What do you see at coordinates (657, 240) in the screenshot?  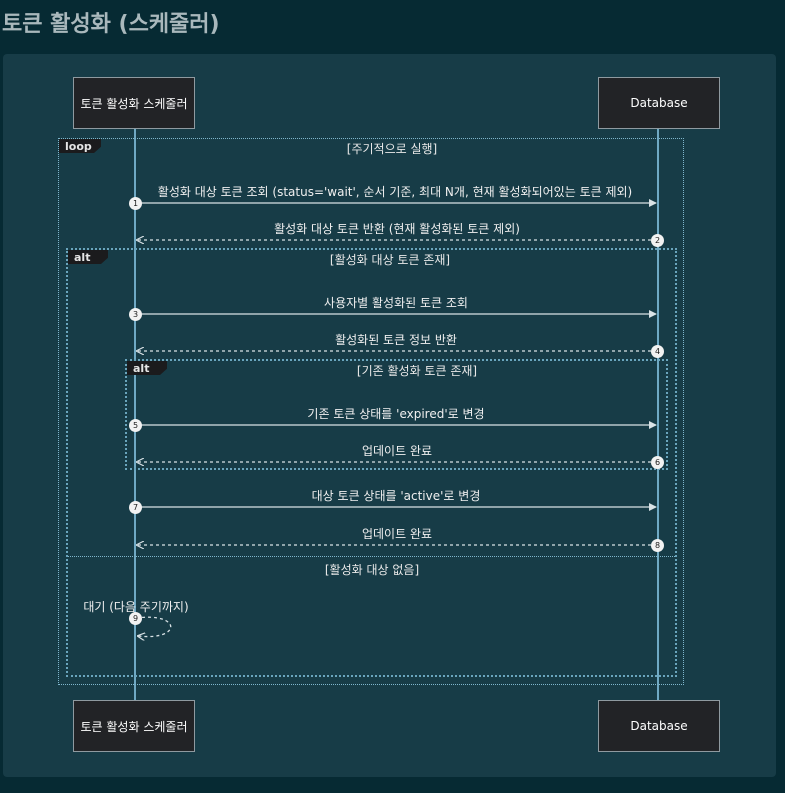 I see `sequence-number-2: 2` at bounding box center [657, 240].